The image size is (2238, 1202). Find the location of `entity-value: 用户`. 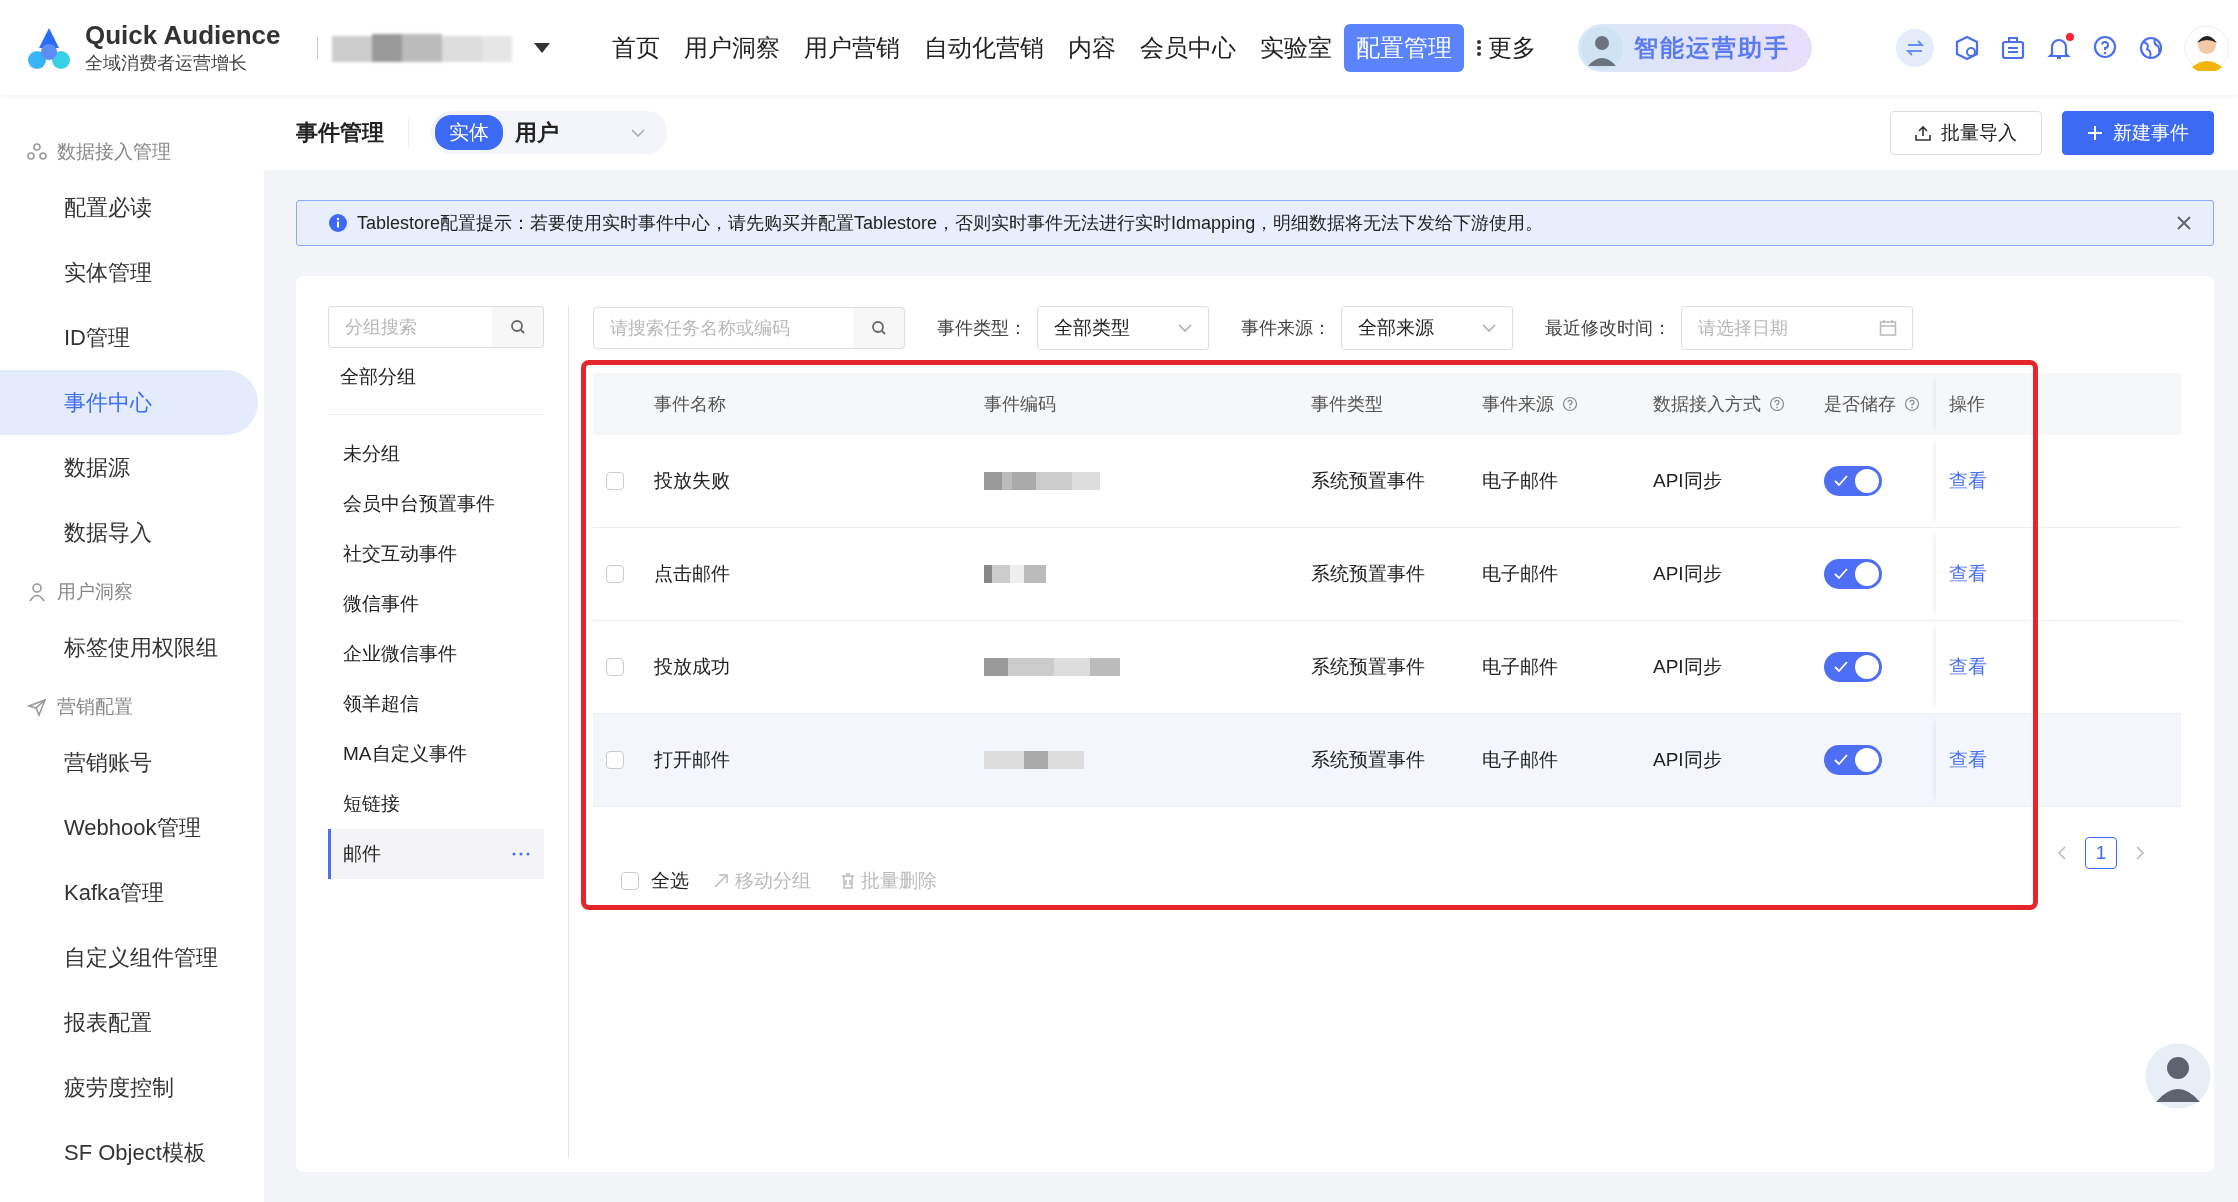

entity-value: 用户 is located at coordinates (537, 132).